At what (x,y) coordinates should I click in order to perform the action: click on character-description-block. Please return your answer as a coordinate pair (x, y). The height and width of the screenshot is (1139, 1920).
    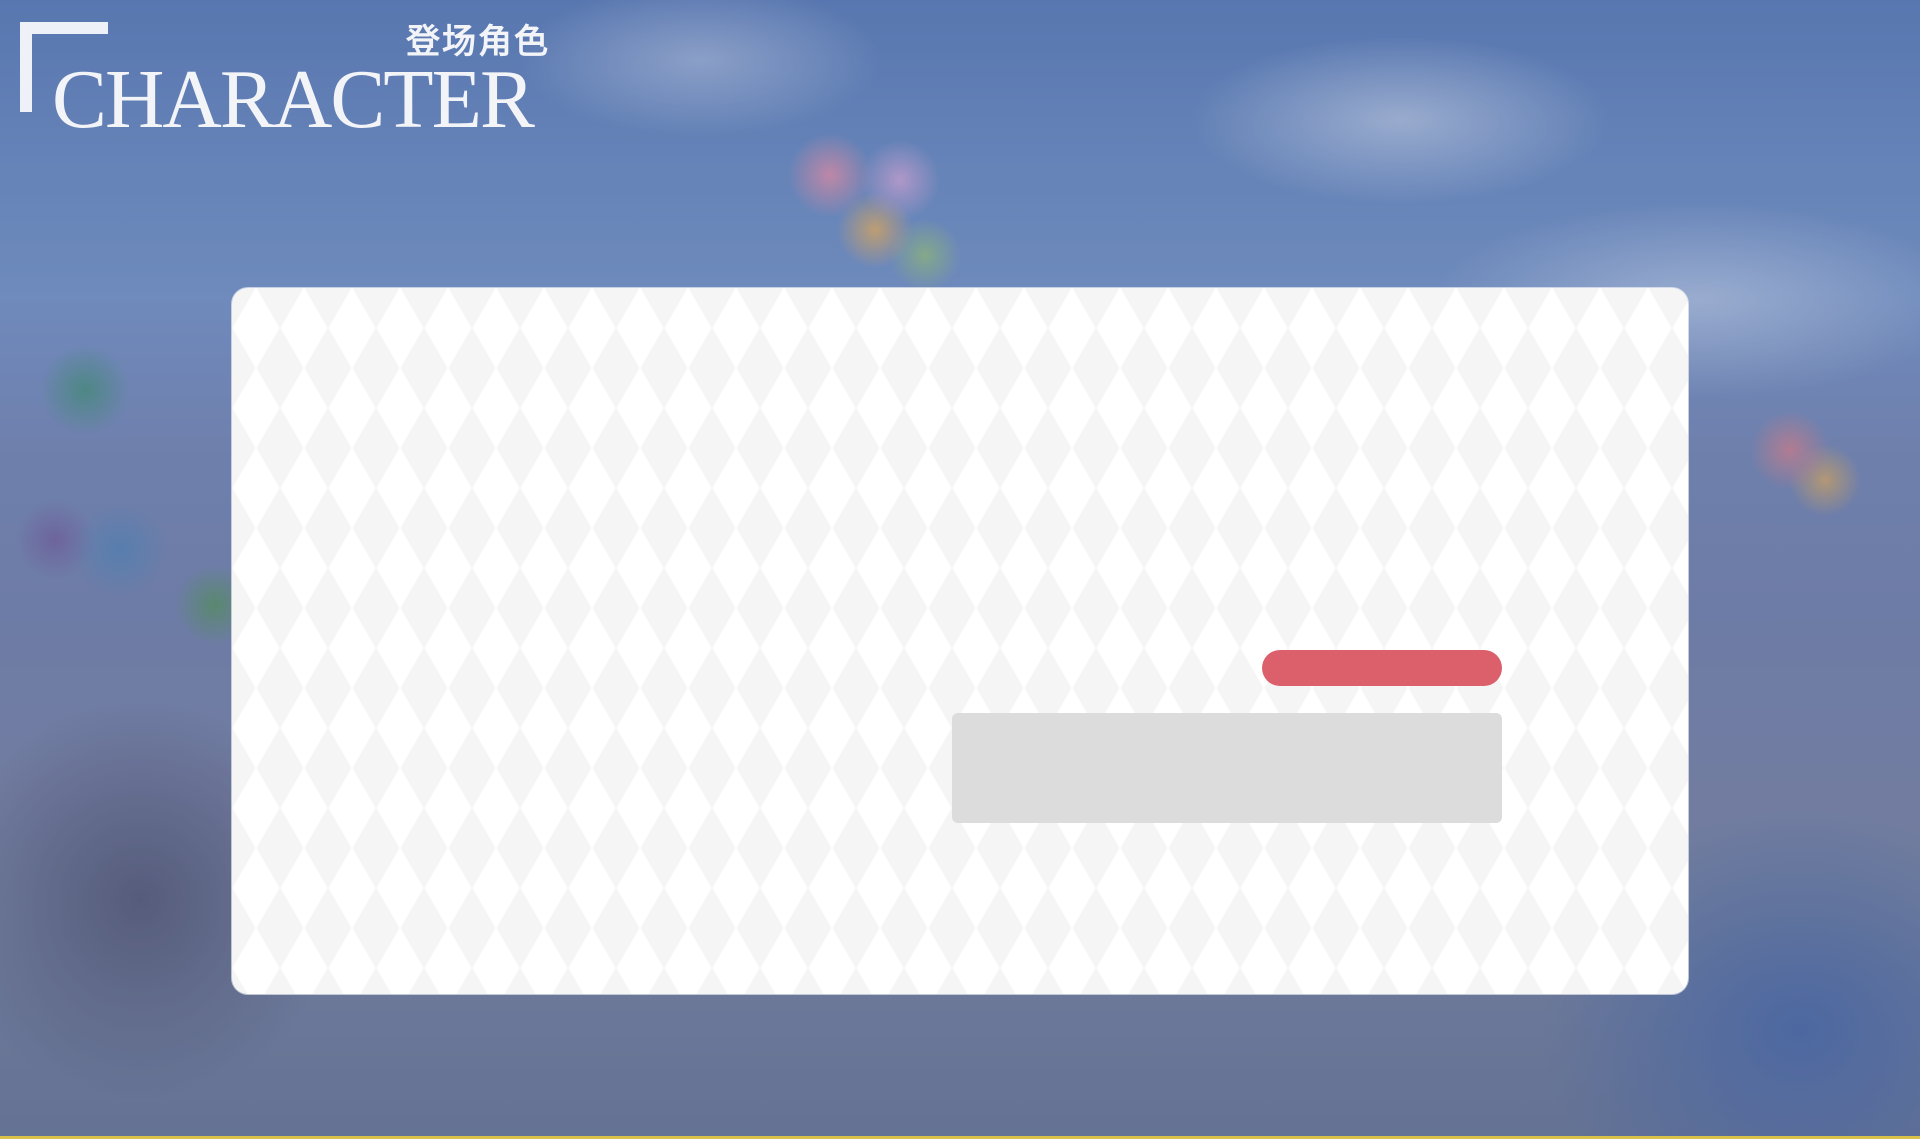
    Looking at the image, I should click on (1227, 768).